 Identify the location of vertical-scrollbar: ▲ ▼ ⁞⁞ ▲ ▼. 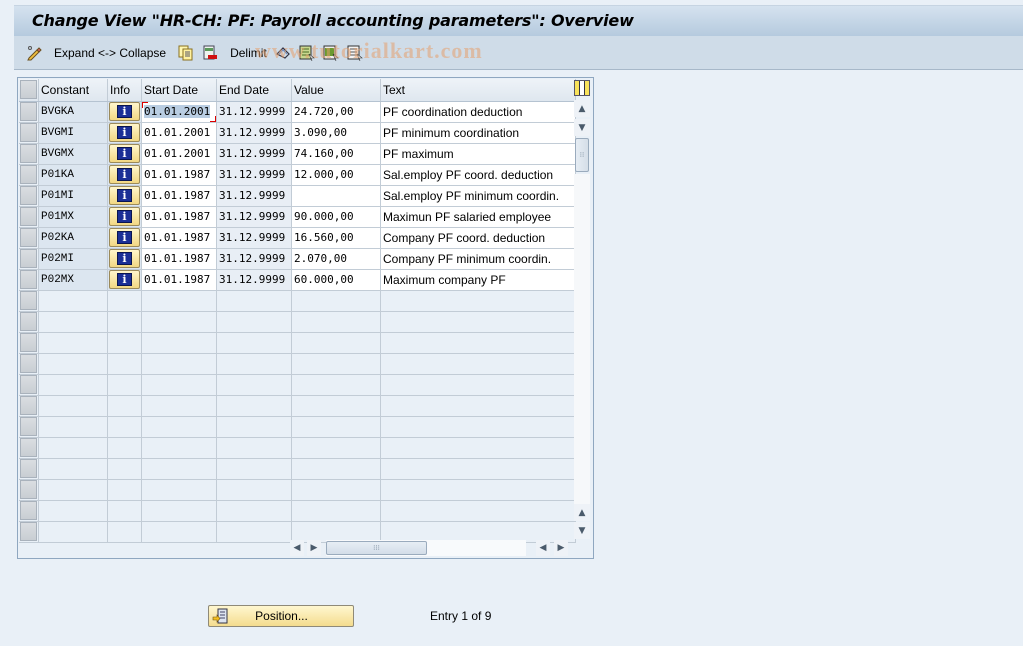
(582, 320).